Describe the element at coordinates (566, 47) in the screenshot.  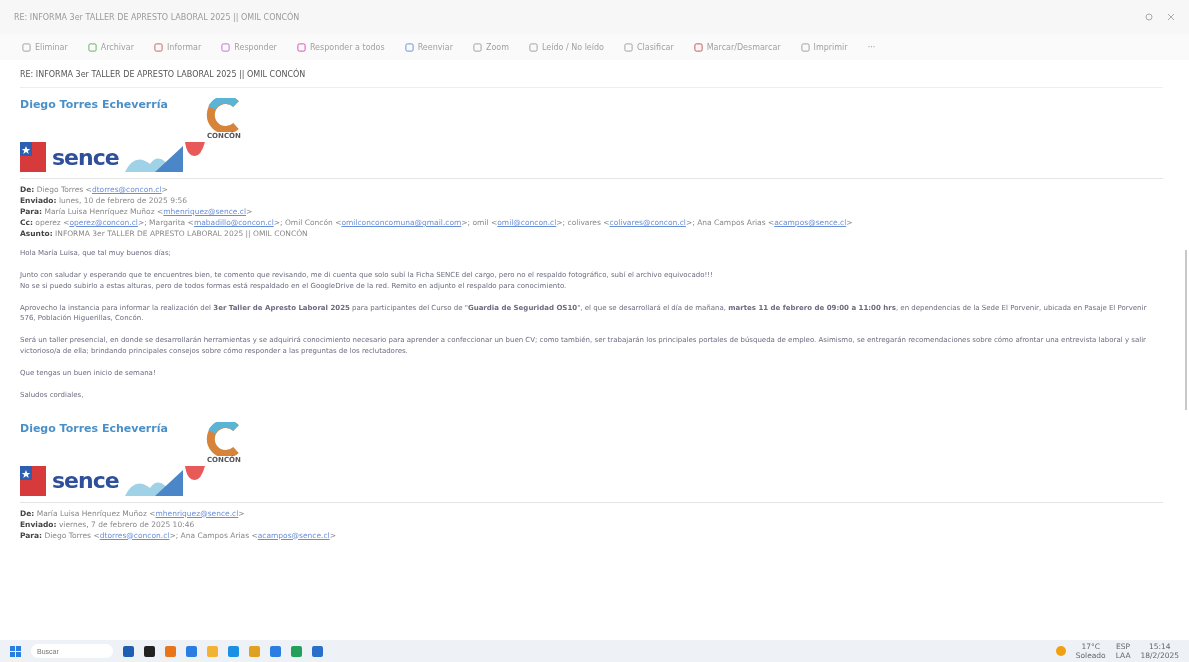
I see `toolbar-button: Leído / No leído` at that location.